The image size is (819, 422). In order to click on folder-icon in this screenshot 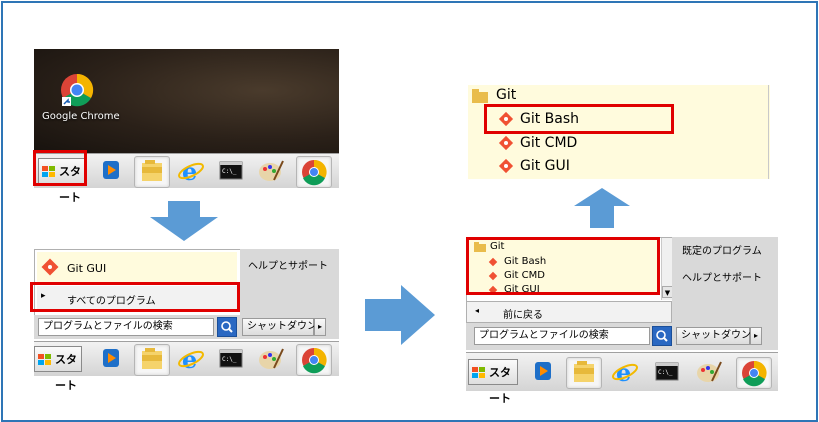, I will do `click(480, 96)`.